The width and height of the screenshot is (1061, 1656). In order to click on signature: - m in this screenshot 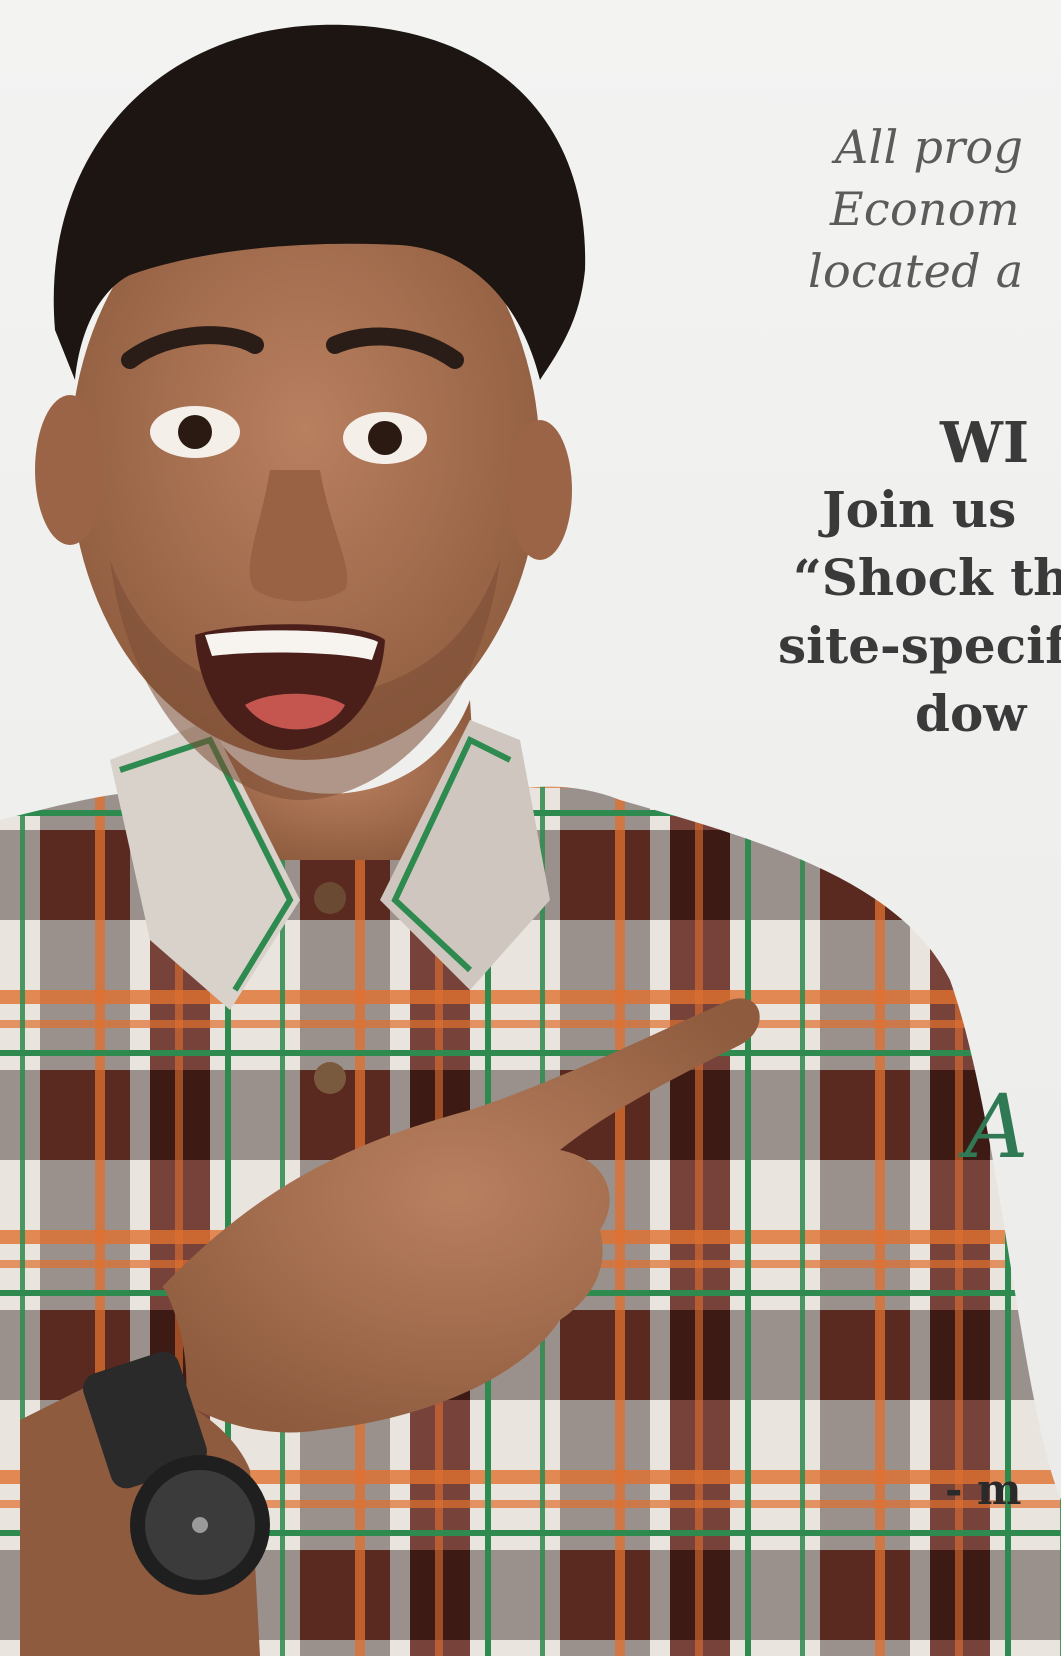, I will do `click(983, 1489)`.